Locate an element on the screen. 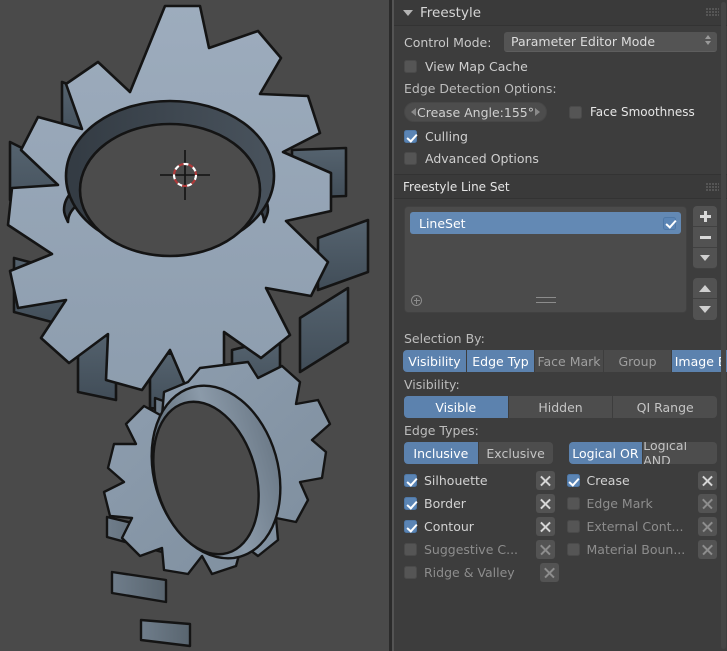 Image resolution: width=727 pixels, height=651 pixels. option-exclusive: Exclusive is located at coordinates (515, 453).